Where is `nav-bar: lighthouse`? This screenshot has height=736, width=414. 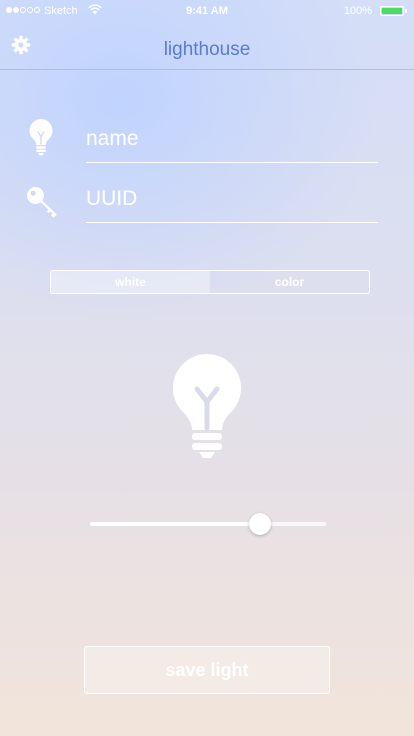
nav-bar: lighthouse is located at coordinates (207, 46).